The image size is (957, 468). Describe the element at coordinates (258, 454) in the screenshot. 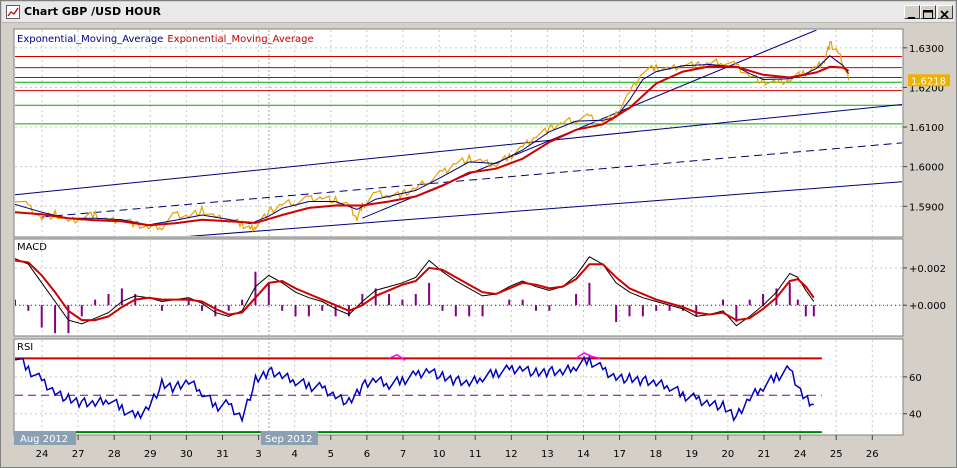

I see `x-tick-label: 3` at that location.